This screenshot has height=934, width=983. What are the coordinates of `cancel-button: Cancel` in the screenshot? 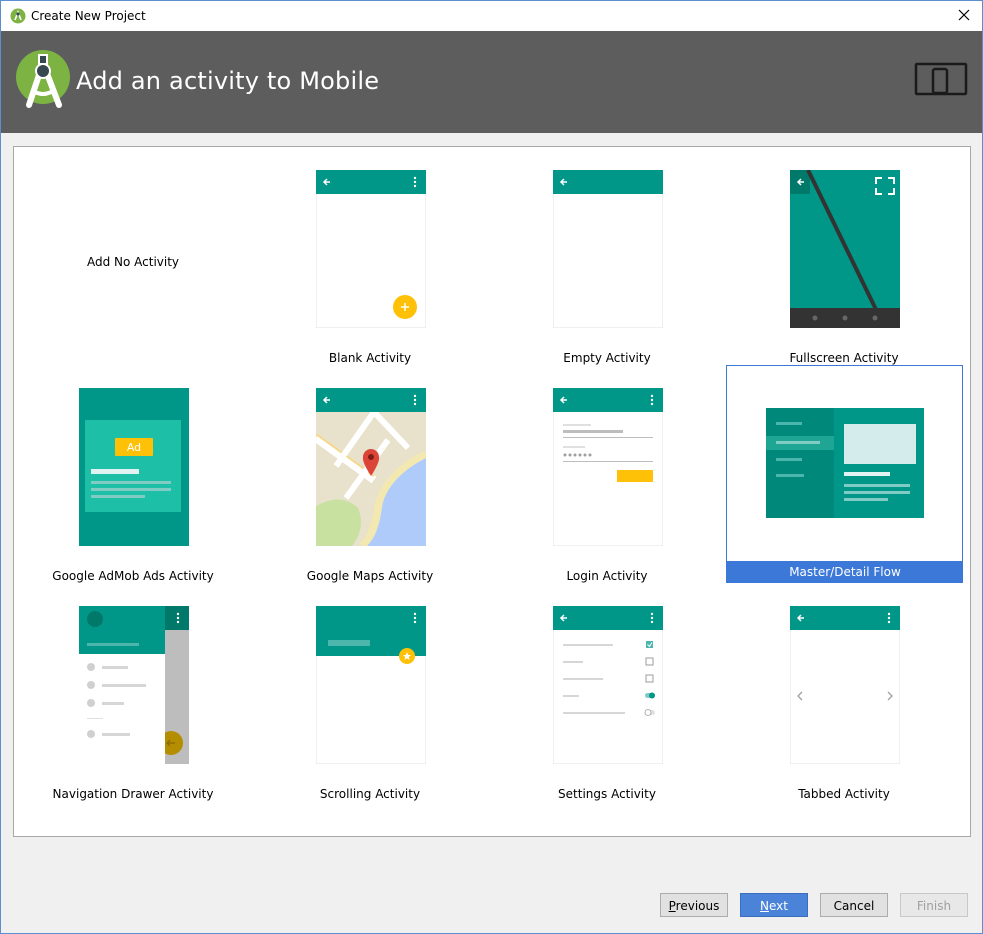 It's located at (854, 905).